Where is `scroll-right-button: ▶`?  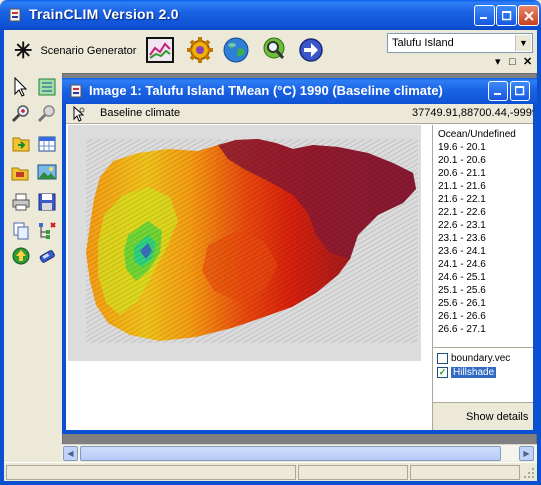 scroll-right-button: ▶ is located at coordinates (526, 453).